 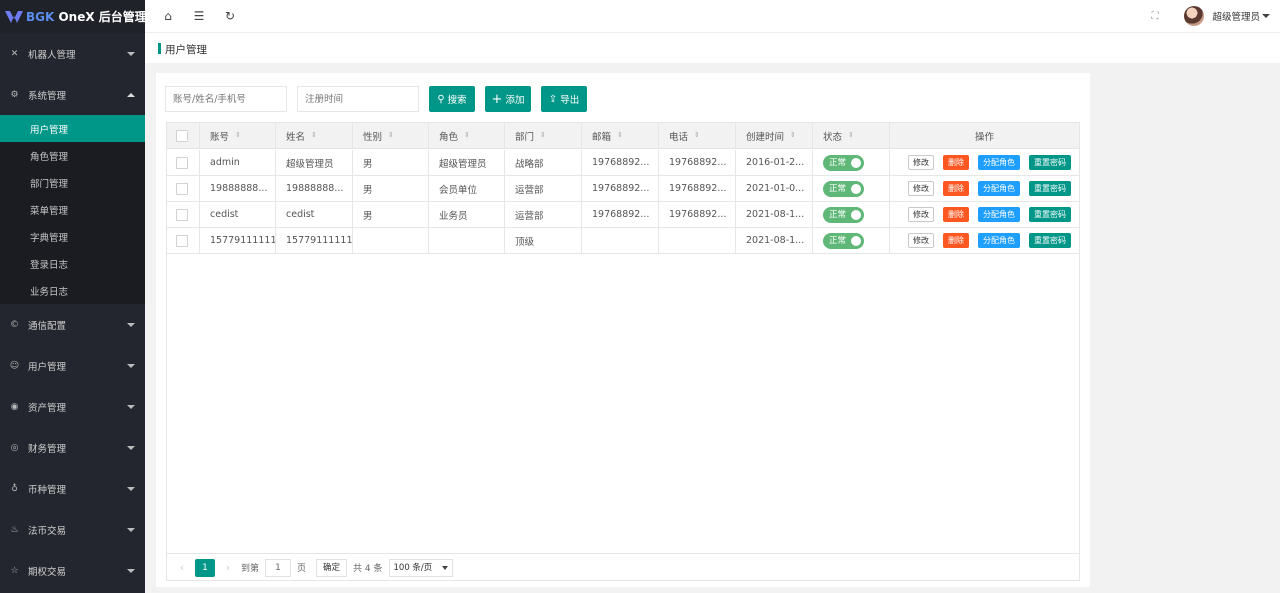 What do you see at coordinates (467, 162) in the screenshot?
I see `cell-role: 超级管理员` at bounding box center [467, 162].